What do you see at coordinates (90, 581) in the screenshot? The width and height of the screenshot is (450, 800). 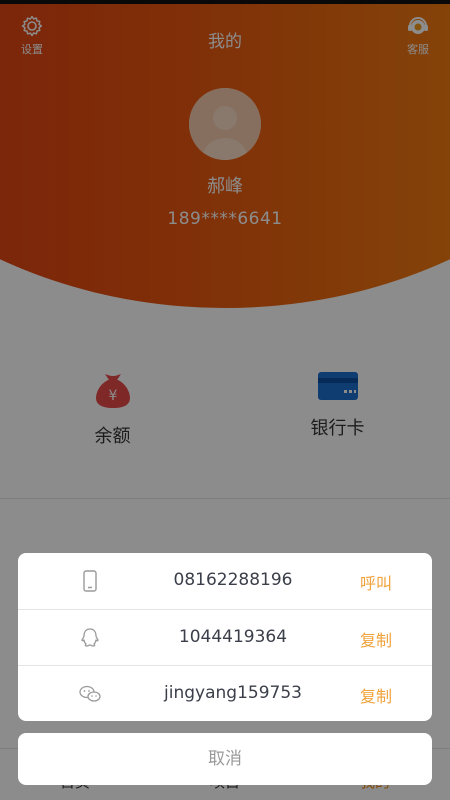 I see `phone-icon` at bounding box center [90, 581].